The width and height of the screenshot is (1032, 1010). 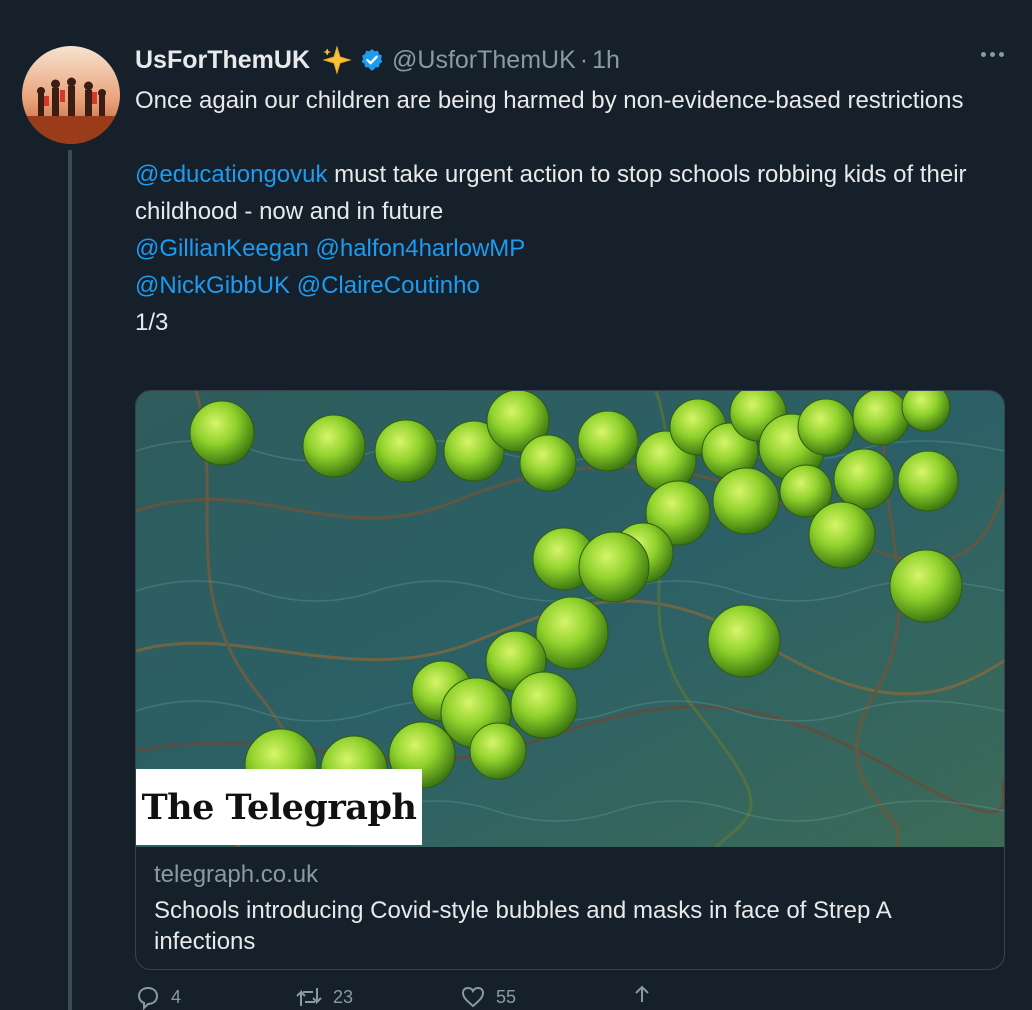 What do you see at coordinates (545, 997) in the screenshot?
I see `like-button: 55` at bounding box center [545, 997].